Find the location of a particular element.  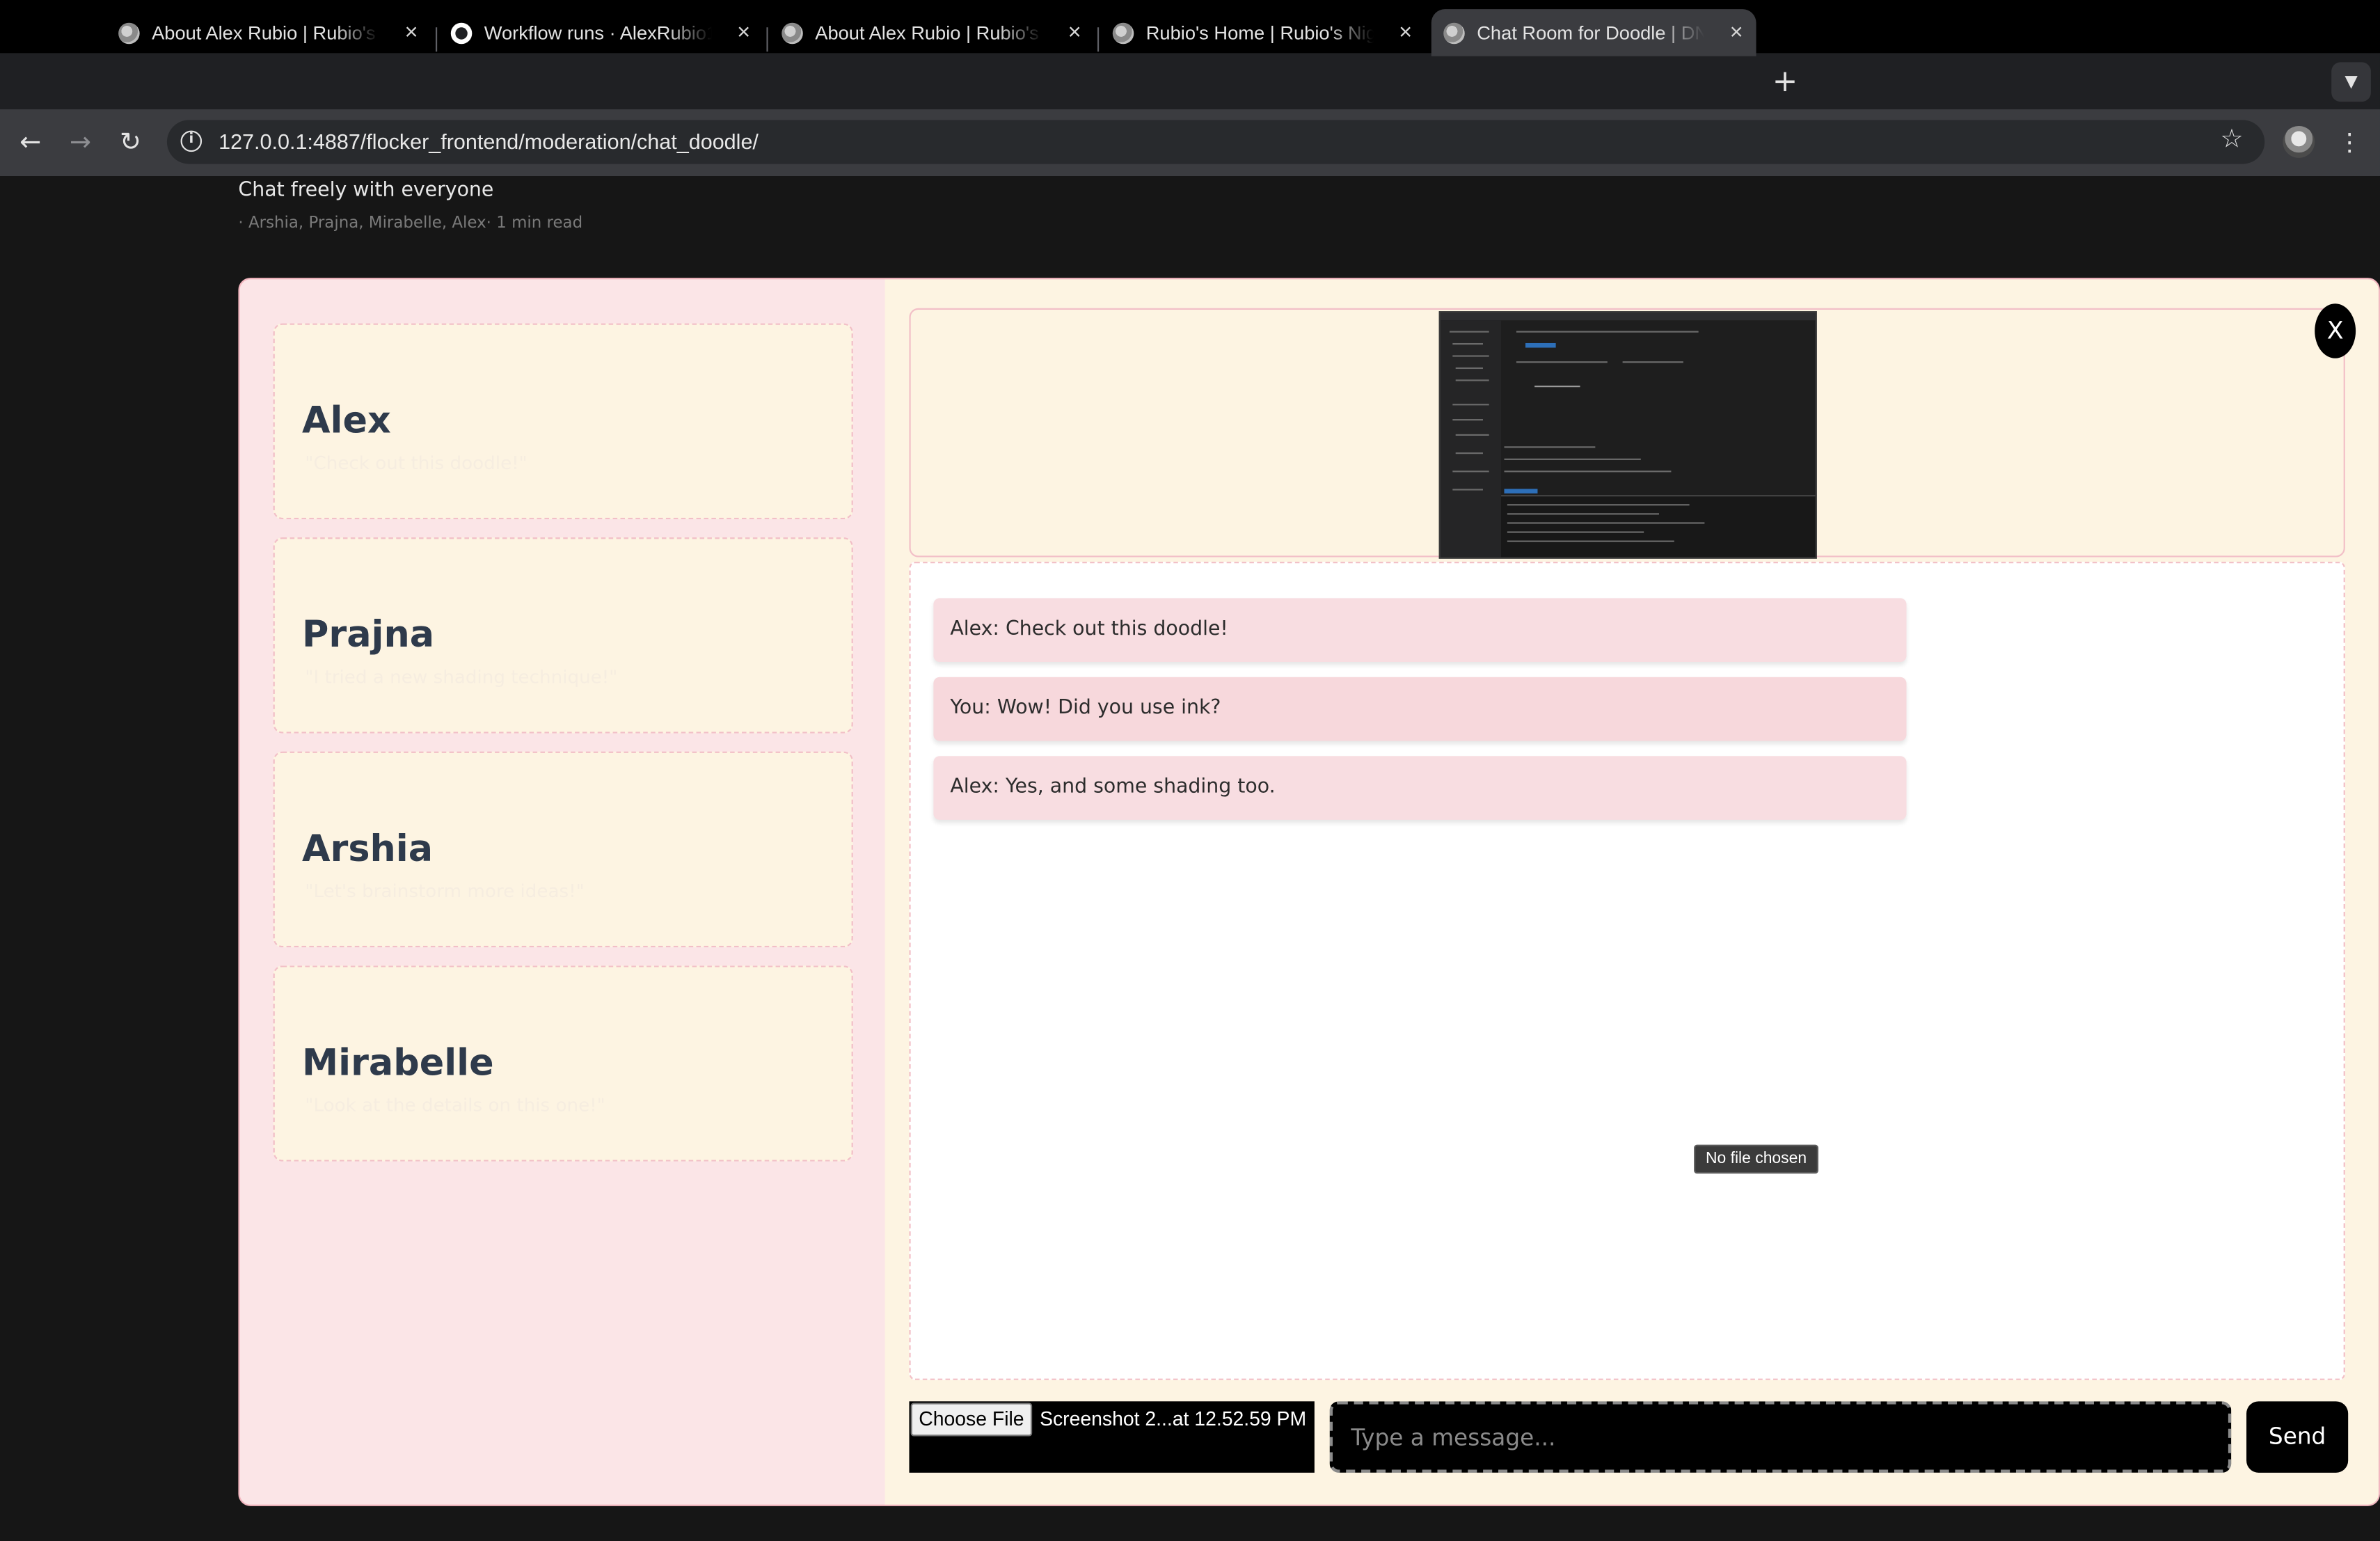

tab-search-button: ▼ is located at coordinates (2351, 82).